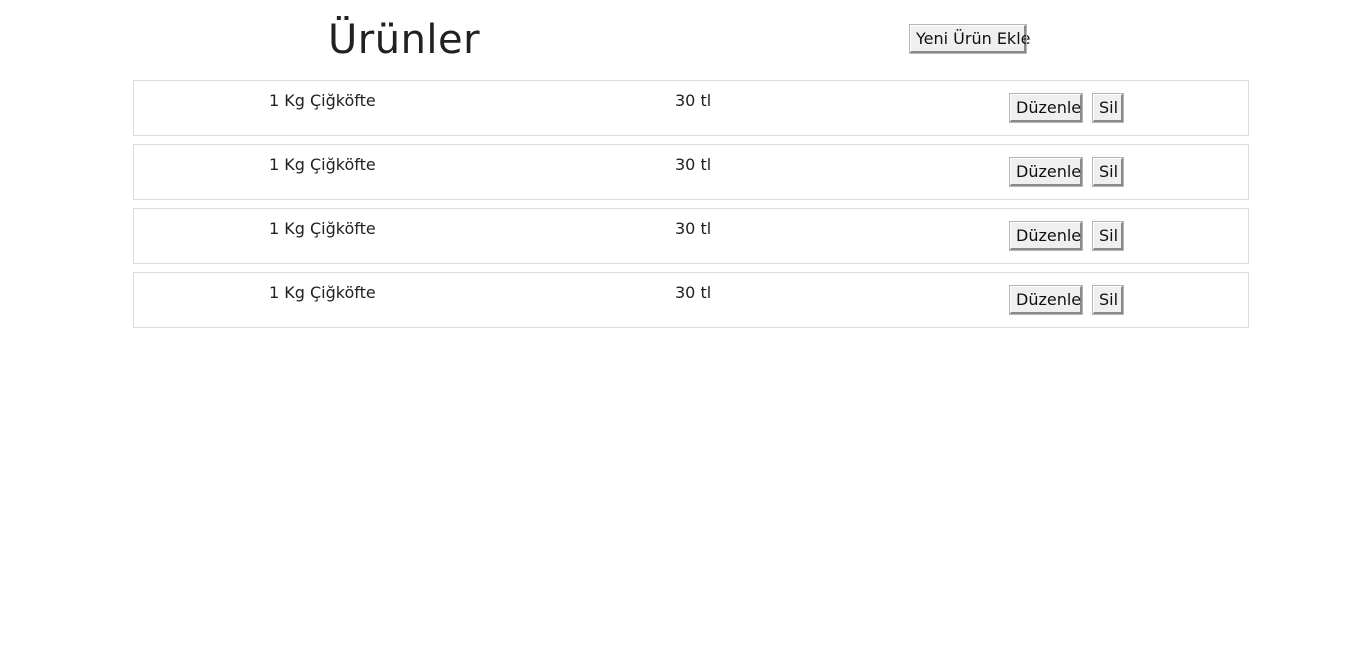 The height and width of the screenshot is (653, 1366). What do you see at coordinates (404, 40) in the screenshot?
I see `page-title: Ürünler` at bounding box center [404, 40].